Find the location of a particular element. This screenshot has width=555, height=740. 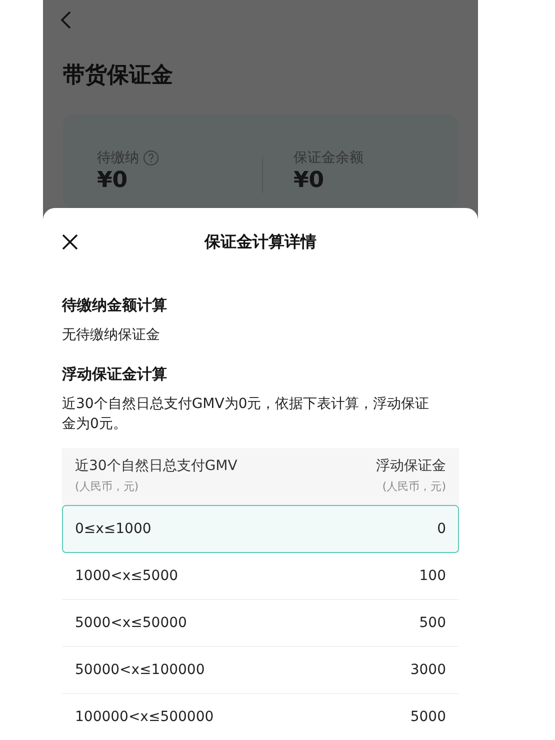

table-cell: 50000<x≤100000 is located at coordinates (140, 670).